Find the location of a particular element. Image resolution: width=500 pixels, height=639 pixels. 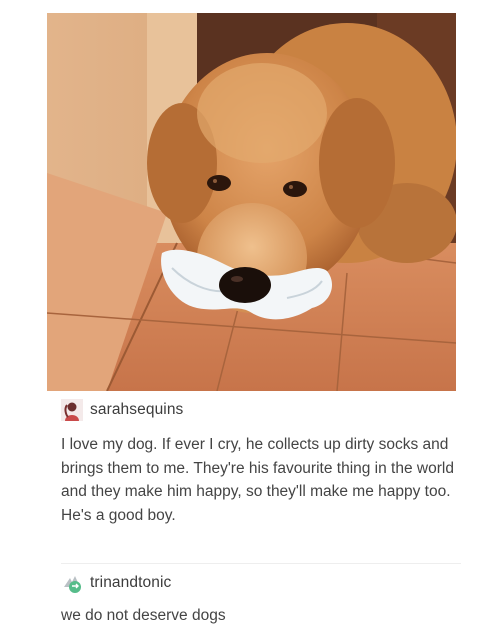

post-header: sarahsequins is located at coordinates (122, 410).